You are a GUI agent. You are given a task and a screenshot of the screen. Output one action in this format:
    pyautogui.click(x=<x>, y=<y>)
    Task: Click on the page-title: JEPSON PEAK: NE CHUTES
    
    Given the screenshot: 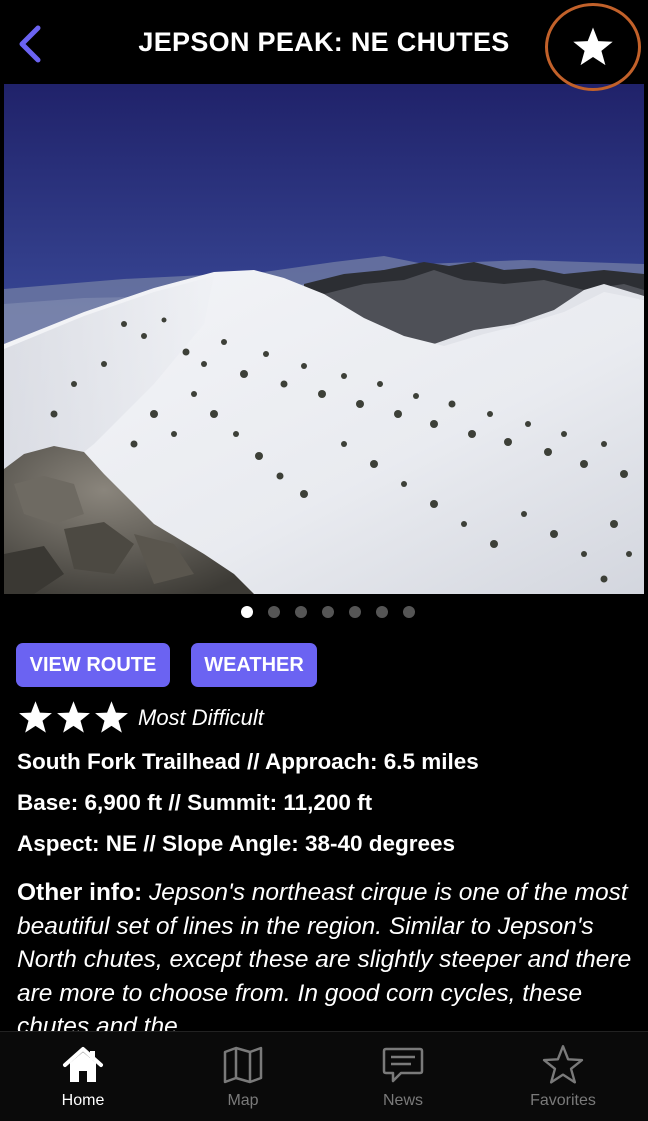 What is the action you would take?
    pyautogui.click(x=324, y=42)
    